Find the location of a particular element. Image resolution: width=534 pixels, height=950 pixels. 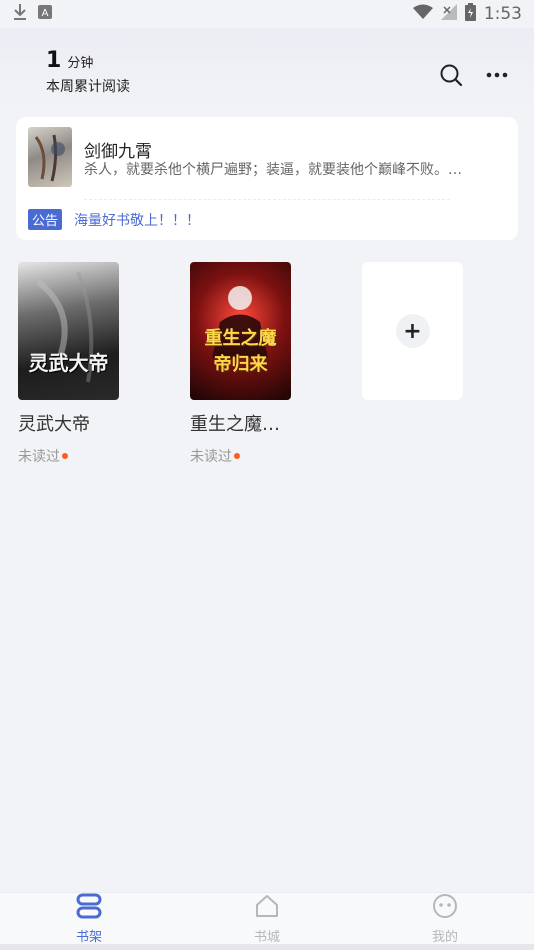

download-icon is located at coordinates (20, 14).